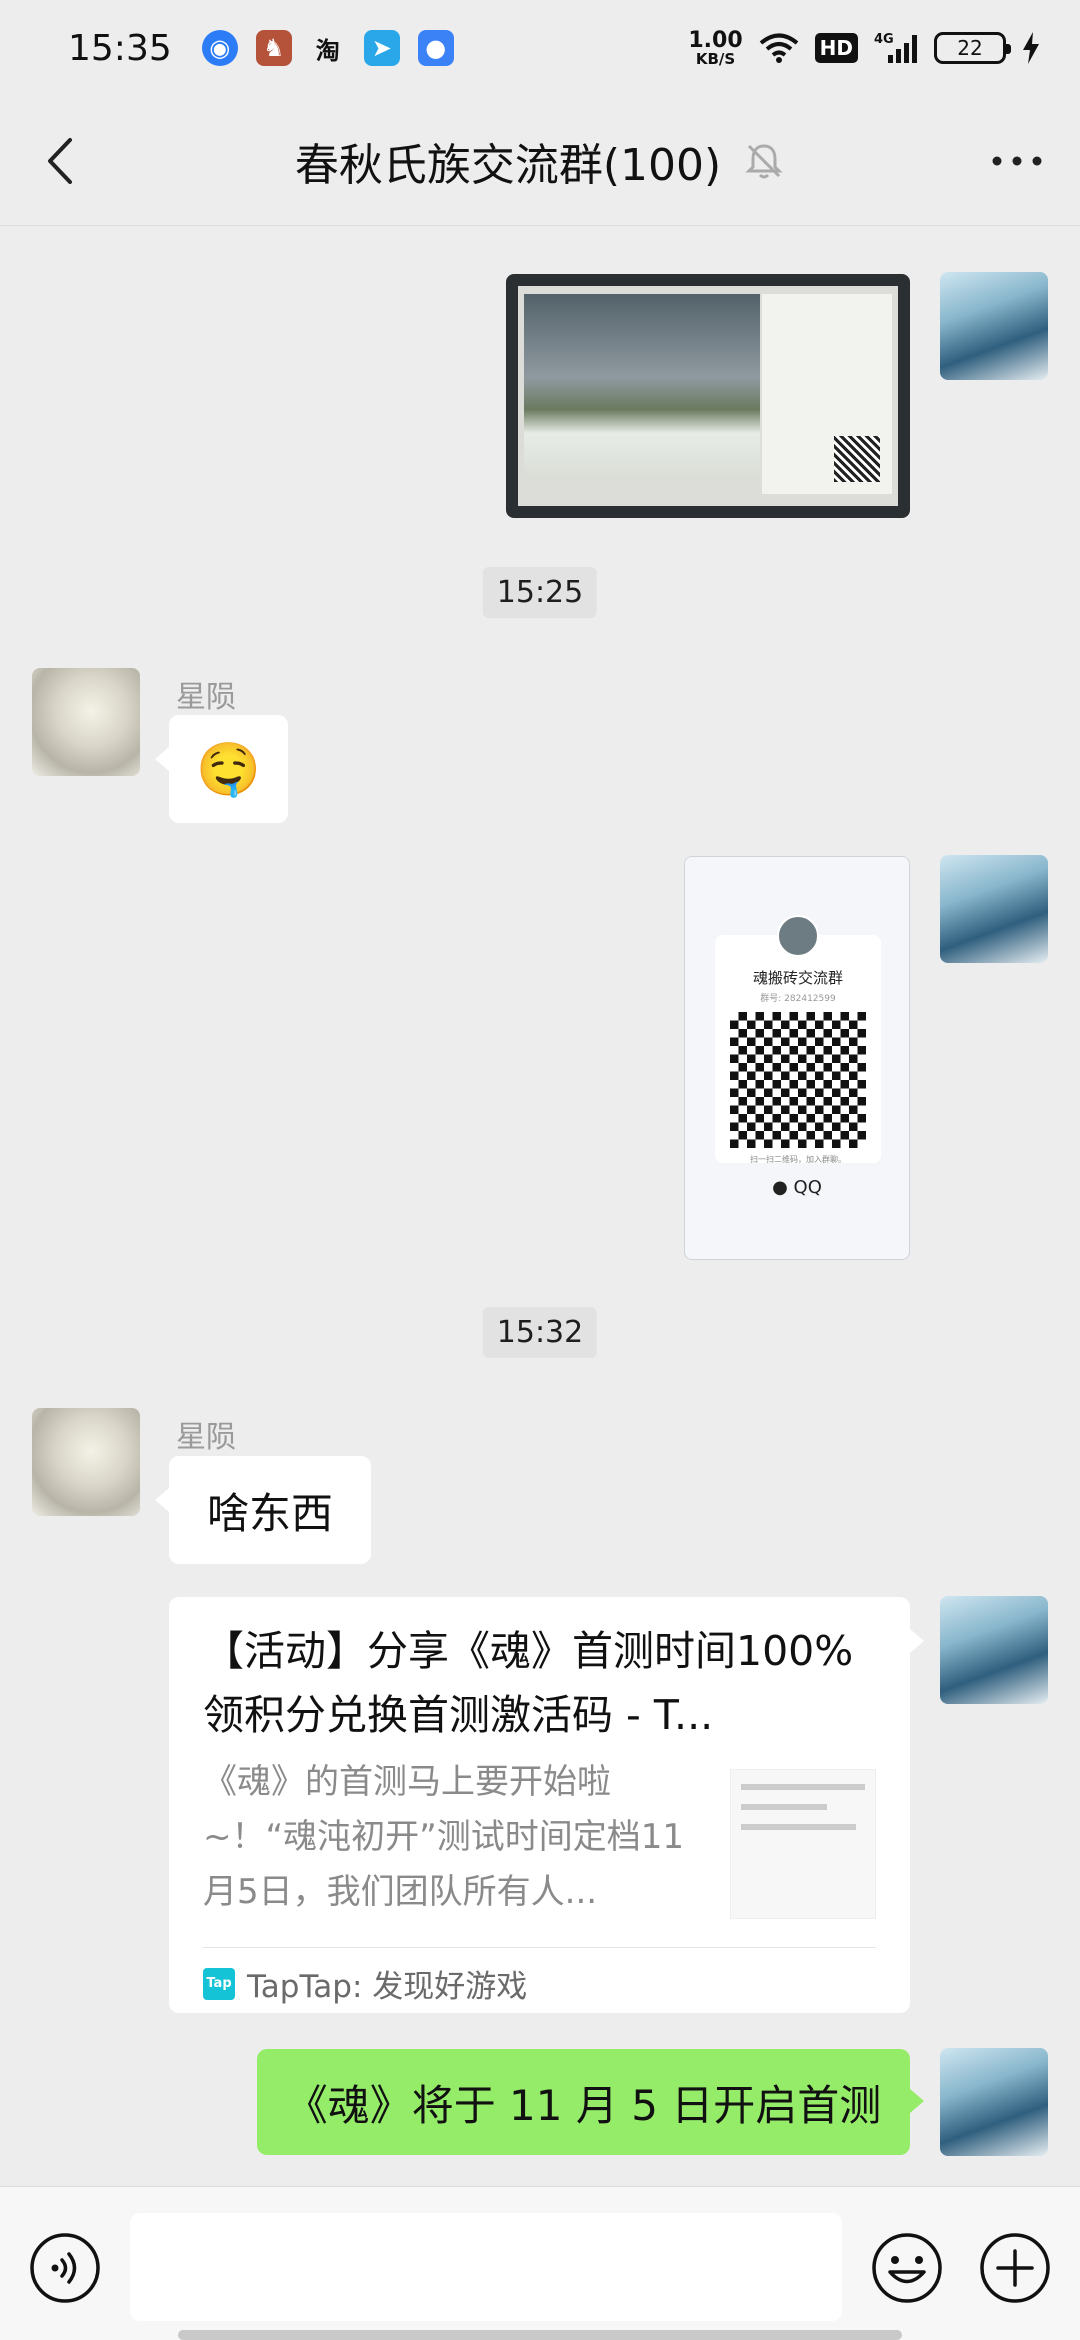  I want to click on signal-icon: 4G, so click(895, 47).